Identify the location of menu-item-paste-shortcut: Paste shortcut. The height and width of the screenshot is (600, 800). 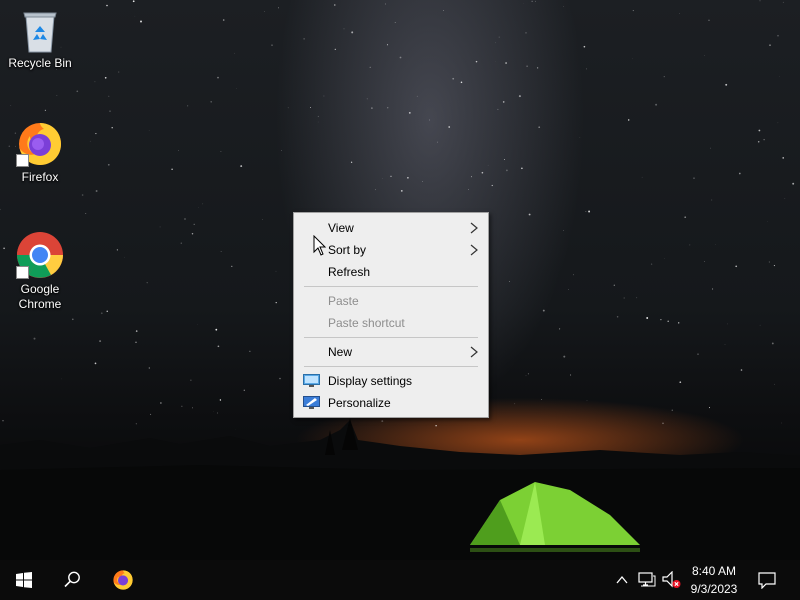
(391, 323).